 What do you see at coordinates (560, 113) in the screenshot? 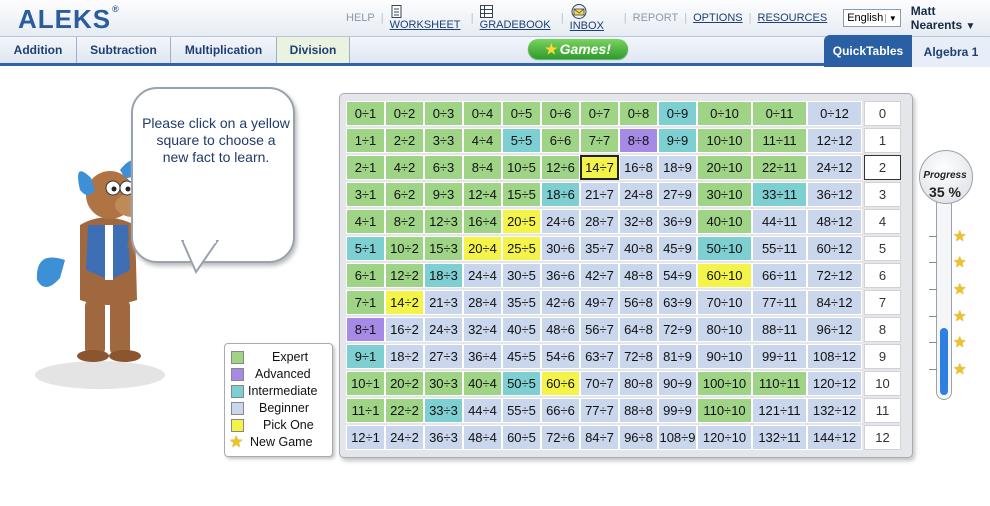
I see `fact-cell: 0÷6` at bounding box center [560, 113].